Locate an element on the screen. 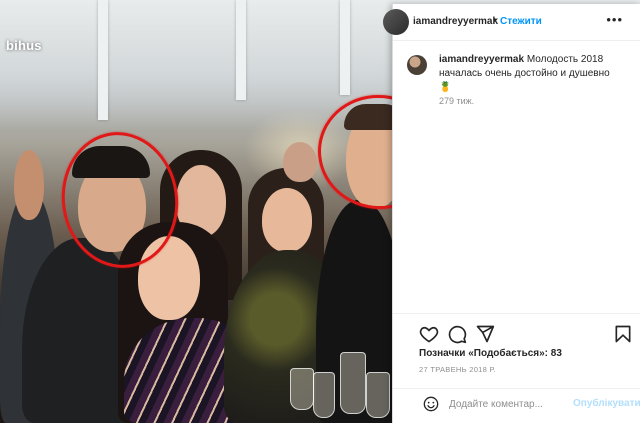 The image size is (640, 423). pineapple-emoji-icon: 🍍 is located at coordinates (445, 87).